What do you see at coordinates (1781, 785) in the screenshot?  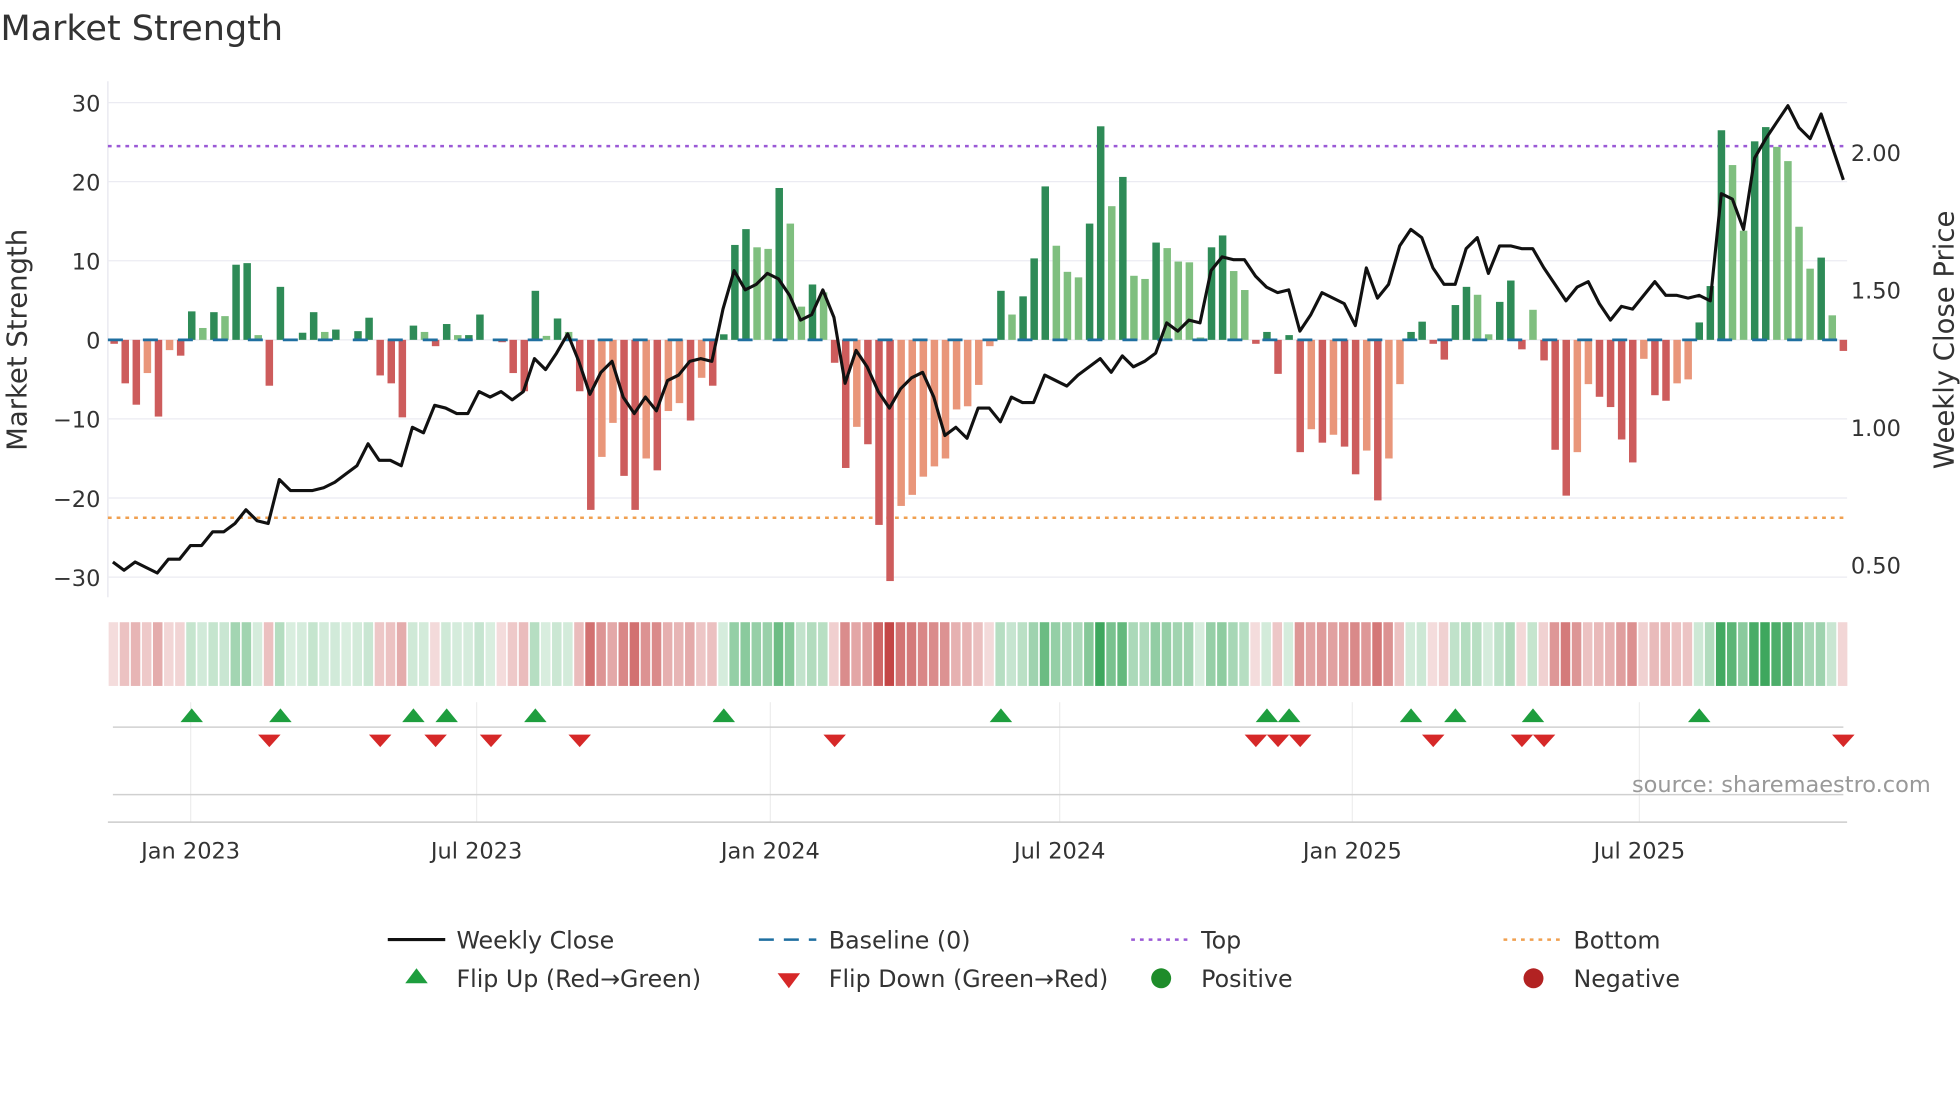 I see `source-note: source: sharemaestro.com` at bounding box center [1781, 785].